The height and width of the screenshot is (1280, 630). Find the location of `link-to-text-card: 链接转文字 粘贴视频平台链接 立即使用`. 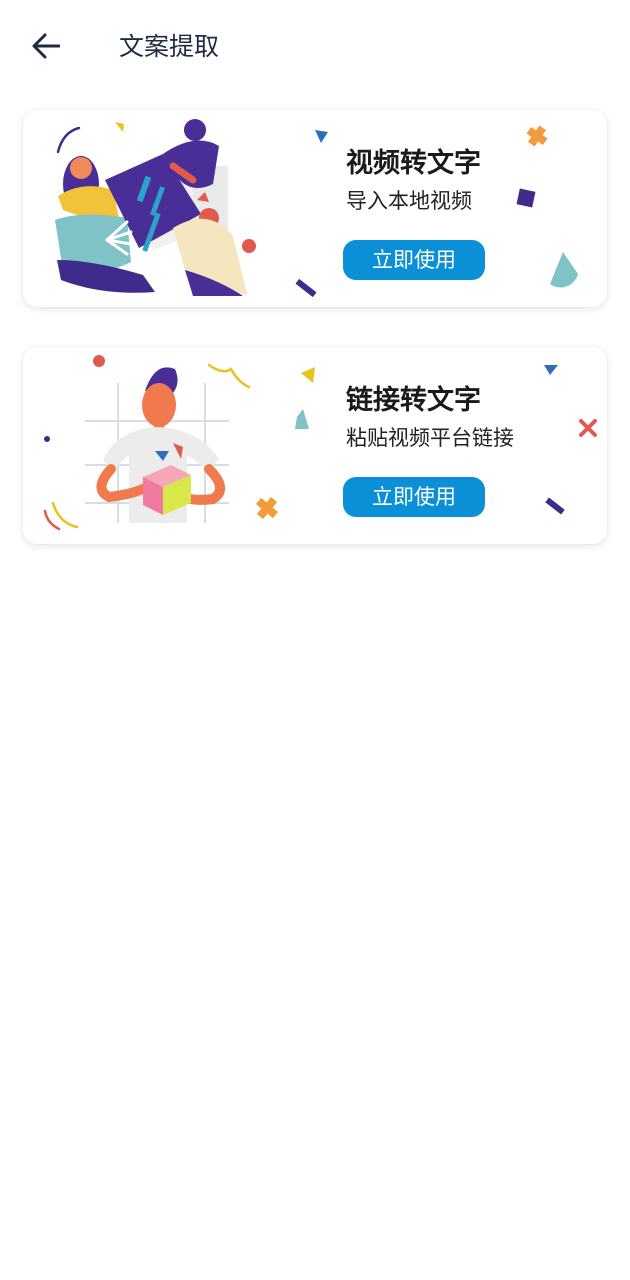

link-to-text-card: 链接转文字 粘贴视频平台链接 立即使用 is located at coordinates (315, 445).